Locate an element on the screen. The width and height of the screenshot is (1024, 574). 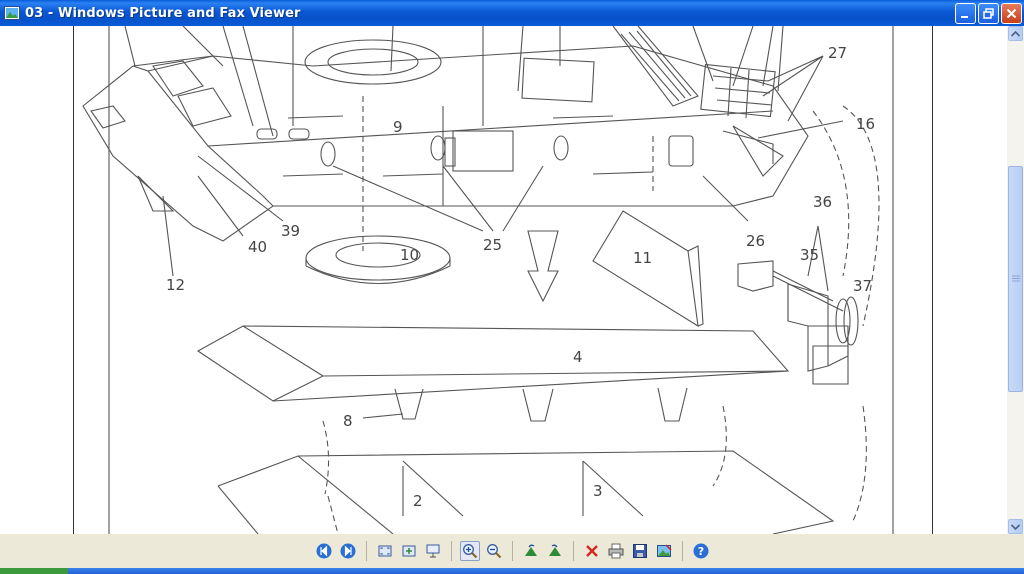
callout-11: 11 is located at coordinates (642, 258).